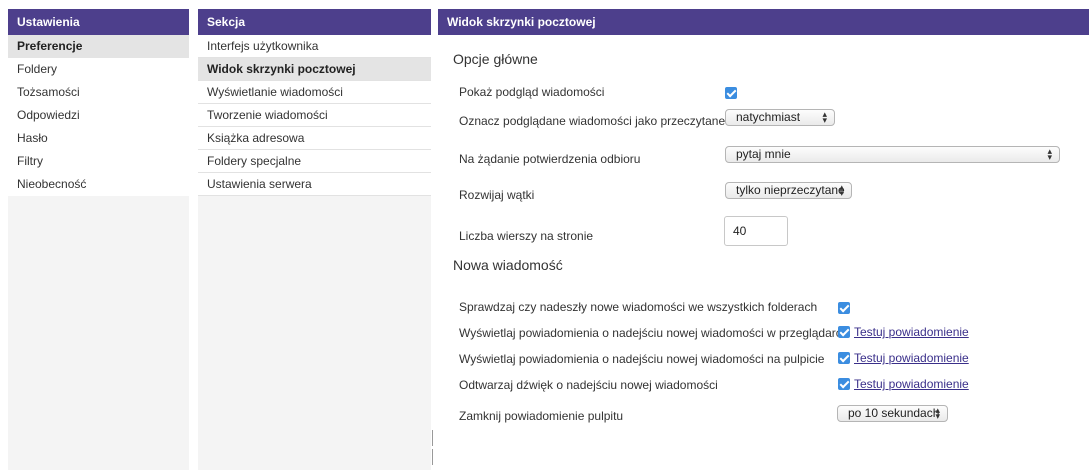 This screenshot has height=470, width=1089. What do you see at coordinates (98, 161) in the screenshot?
I see `settings-item-filters: Filtry` at bounding box center [98, 161].